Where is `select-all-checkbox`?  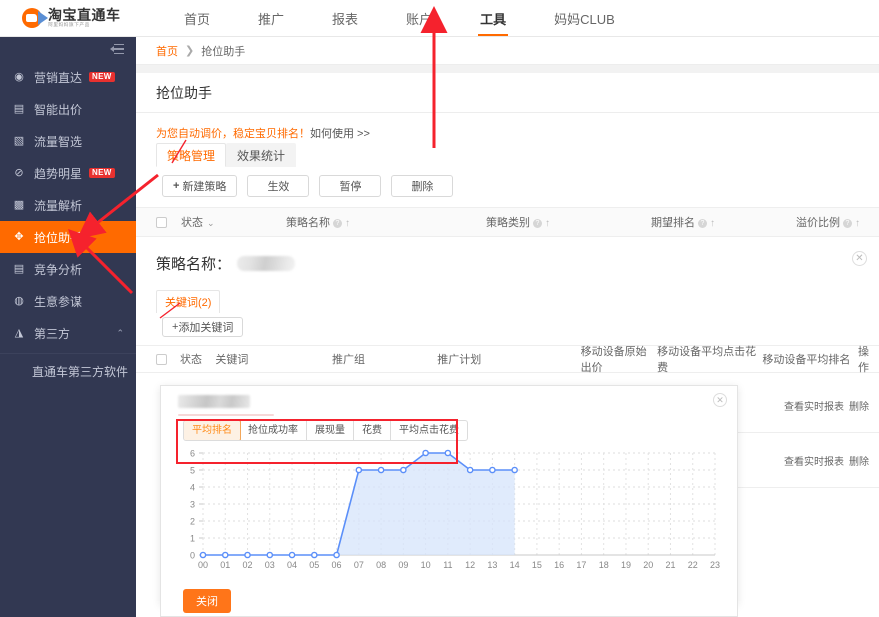 select-all-checkbox is located at coordinates (161, 222).